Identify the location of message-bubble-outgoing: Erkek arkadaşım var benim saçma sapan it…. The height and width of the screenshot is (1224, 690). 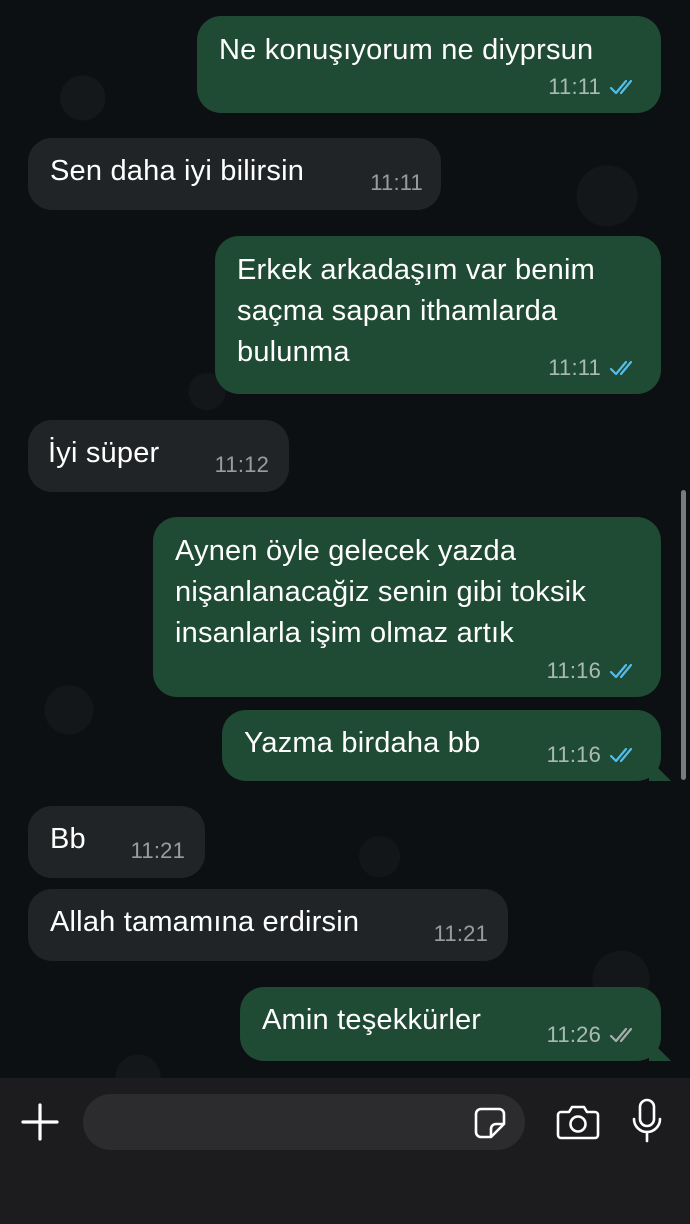
(438, 315).